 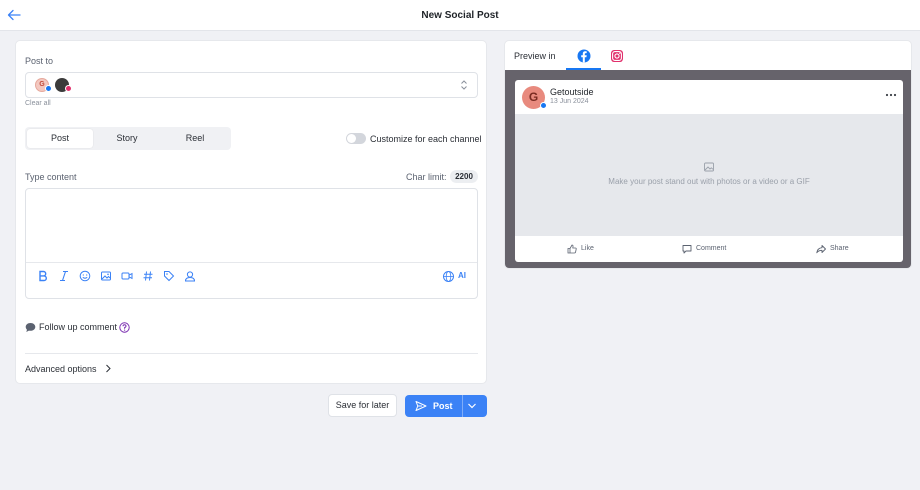 I want to click on emoji-icon, so click(x=85, y=276).